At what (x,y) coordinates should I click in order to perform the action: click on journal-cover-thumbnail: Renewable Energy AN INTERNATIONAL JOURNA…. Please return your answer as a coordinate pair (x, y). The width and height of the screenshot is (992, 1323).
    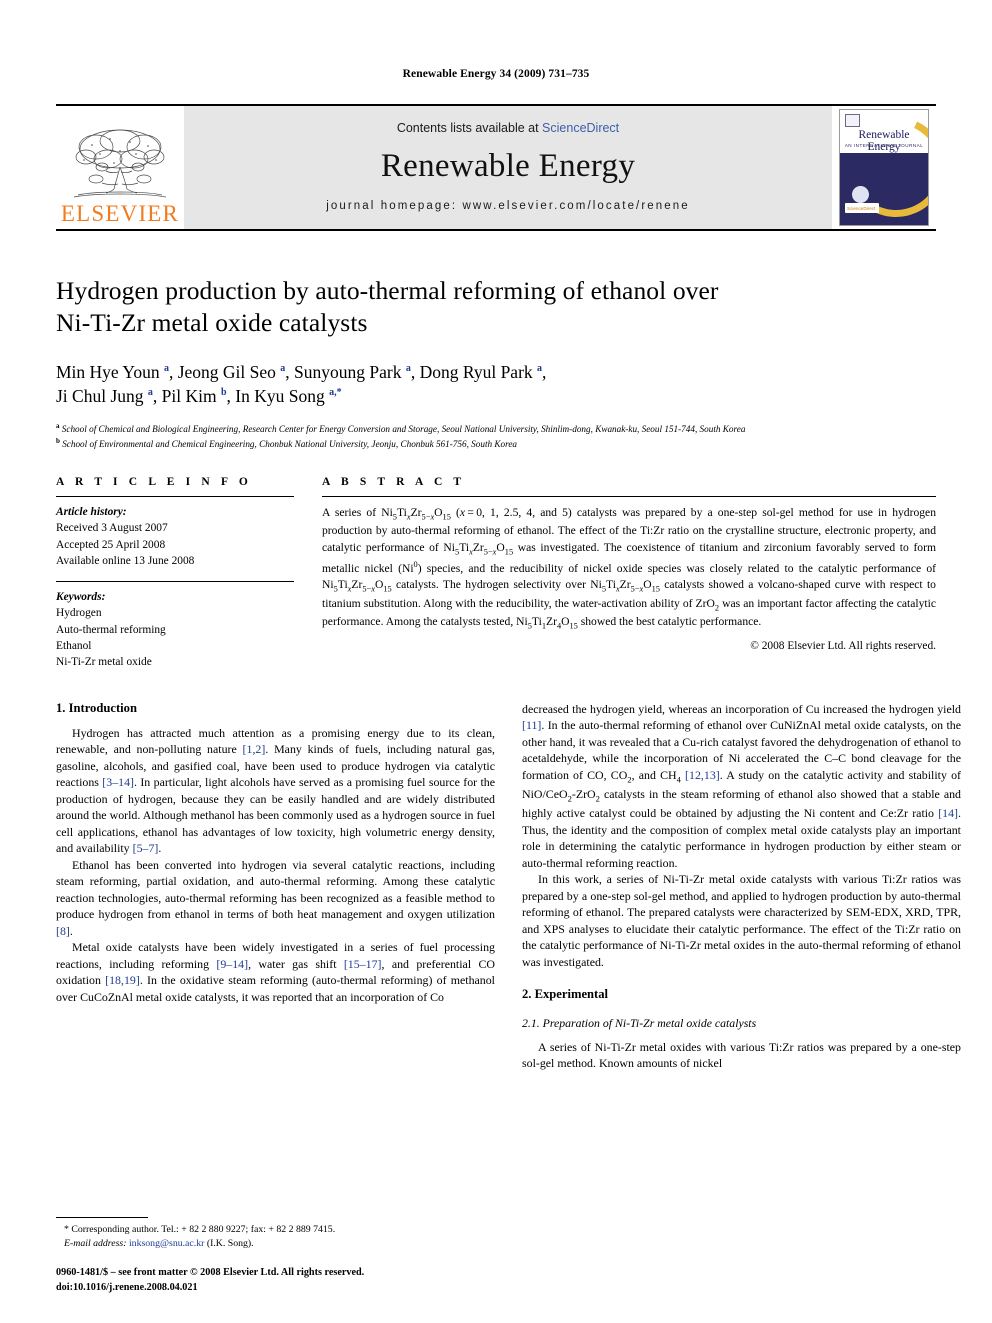
    Looking at the image, I should click on (884, 167).